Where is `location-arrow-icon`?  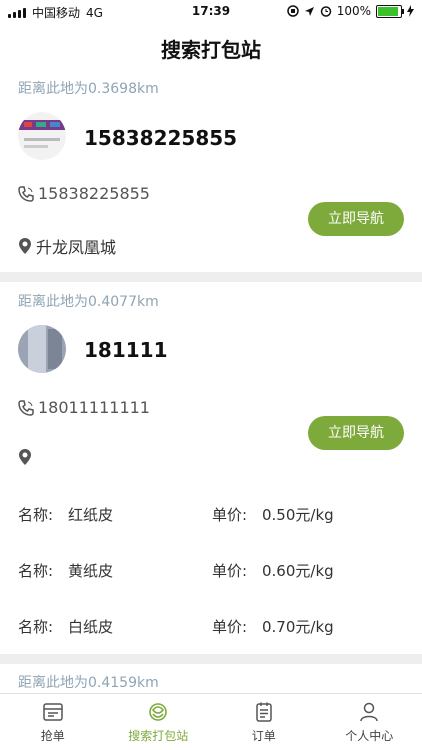 location-arrow-icon is located at coordinates (309, 11).